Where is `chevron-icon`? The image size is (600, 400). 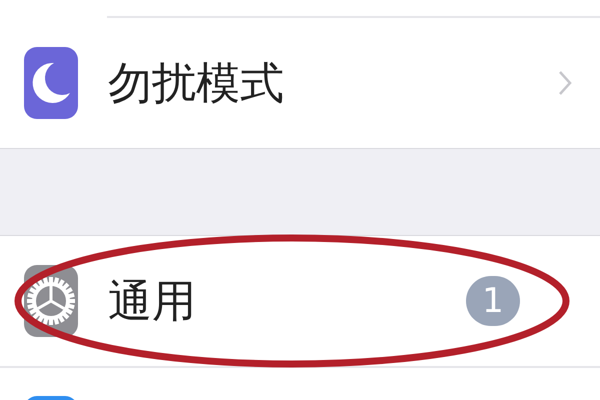 chevron-icon is located at coordinates (565, 83).